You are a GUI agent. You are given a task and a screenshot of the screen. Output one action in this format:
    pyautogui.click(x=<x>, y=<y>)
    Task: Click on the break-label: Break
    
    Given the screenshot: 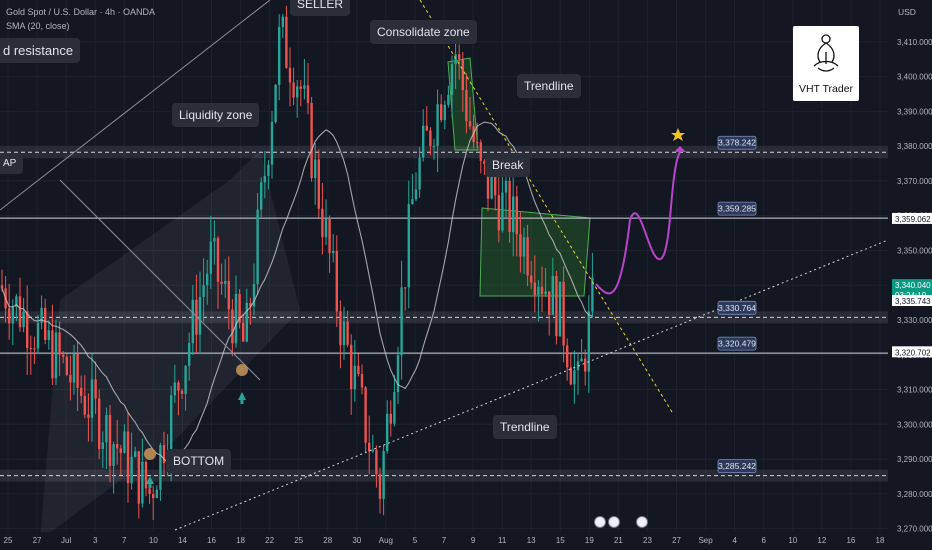 What is the action you would take?
    pyautogui.click(x=508, y=165)
    